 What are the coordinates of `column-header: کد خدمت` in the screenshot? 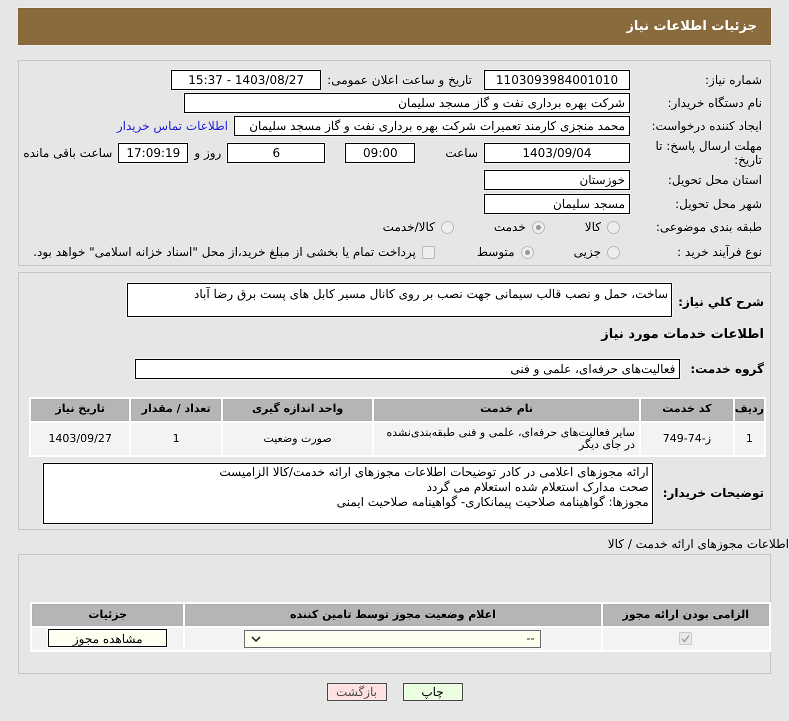 It's located at (687, 410).